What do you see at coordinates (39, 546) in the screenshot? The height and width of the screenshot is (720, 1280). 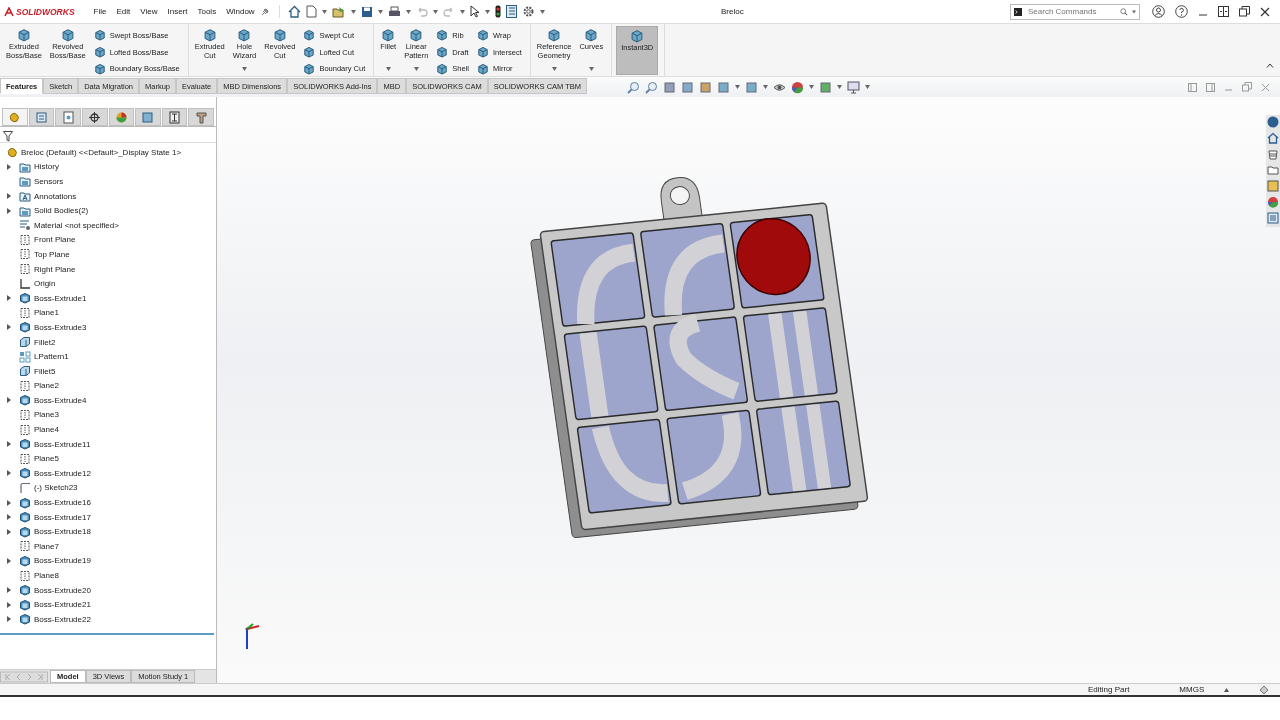 I see `tree-item: Plane7` at bounding box center [39, 546].